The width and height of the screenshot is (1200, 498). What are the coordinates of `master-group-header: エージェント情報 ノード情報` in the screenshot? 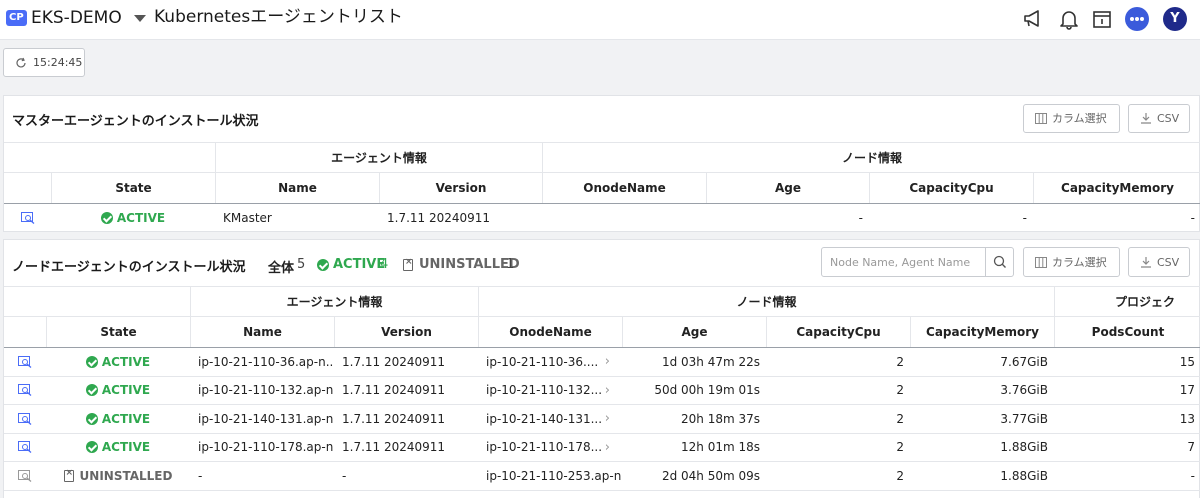 It's located at (602, 157).